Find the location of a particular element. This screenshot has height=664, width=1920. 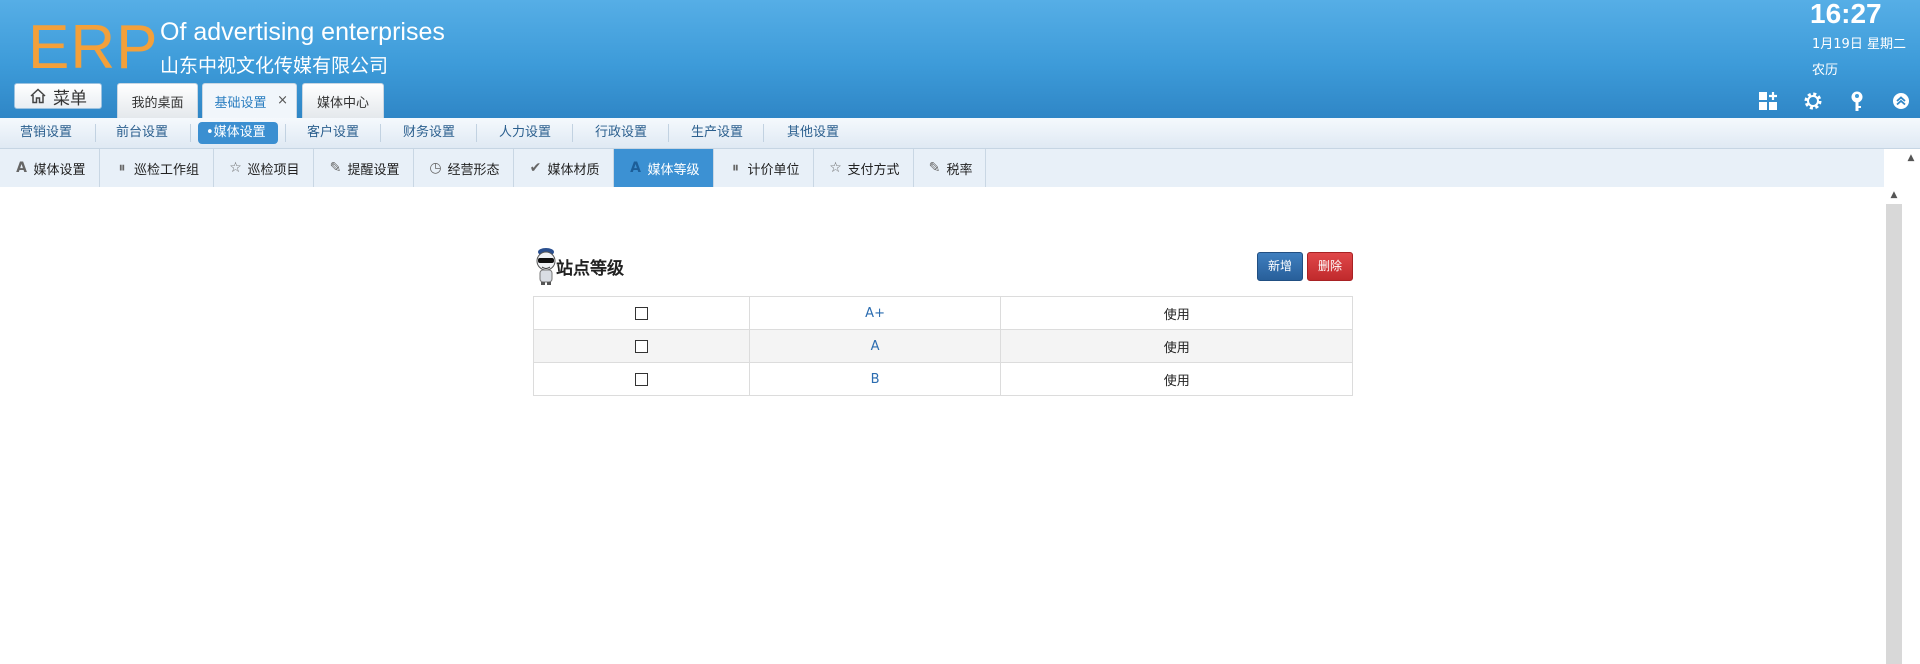

menu-label: 菜单 is located at coordinates (70, 98).